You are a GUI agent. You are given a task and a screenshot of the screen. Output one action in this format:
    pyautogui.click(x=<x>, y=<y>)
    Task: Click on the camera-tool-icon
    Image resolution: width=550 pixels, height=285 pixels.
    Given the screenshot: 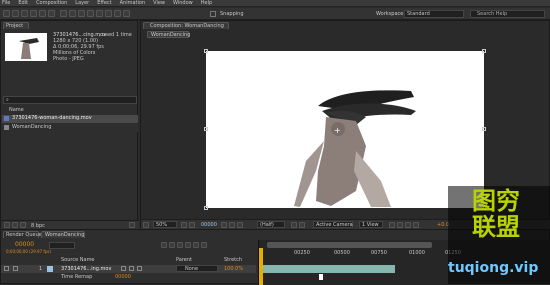 What is the action you would take?
    pyautogui.click(x=42, y=13)
    